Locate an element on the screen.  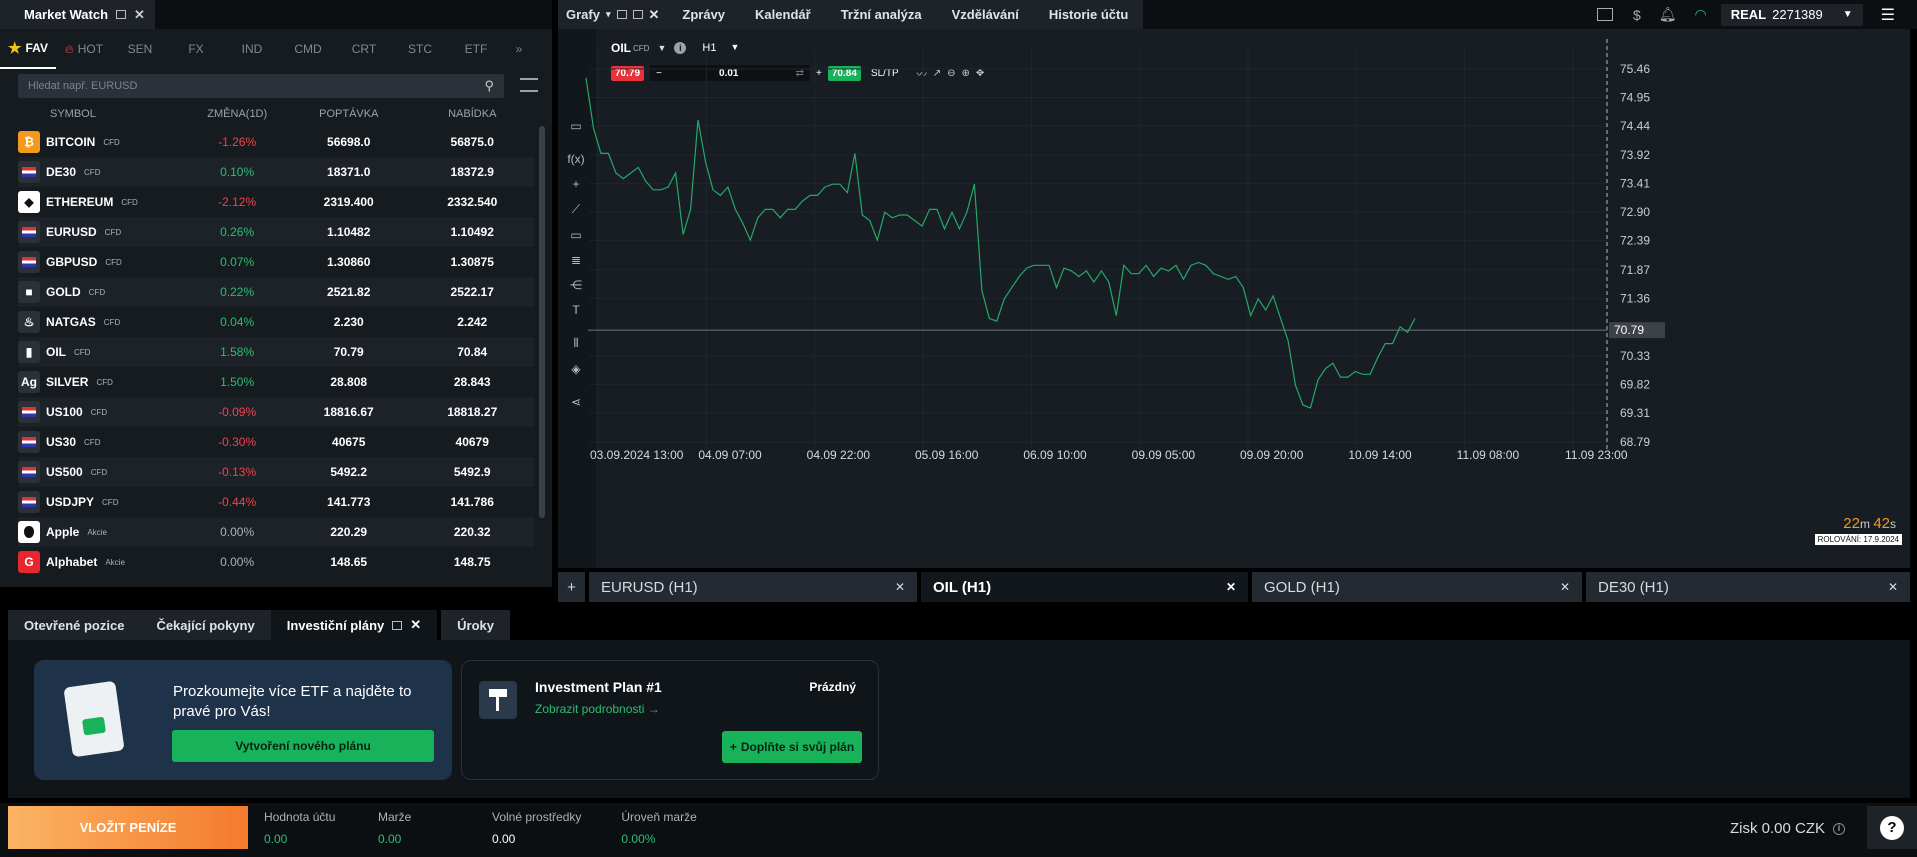
list-item: Ag SILVER CFD 1.50% 28.808 28.843 is located at coordinates (276, 382).